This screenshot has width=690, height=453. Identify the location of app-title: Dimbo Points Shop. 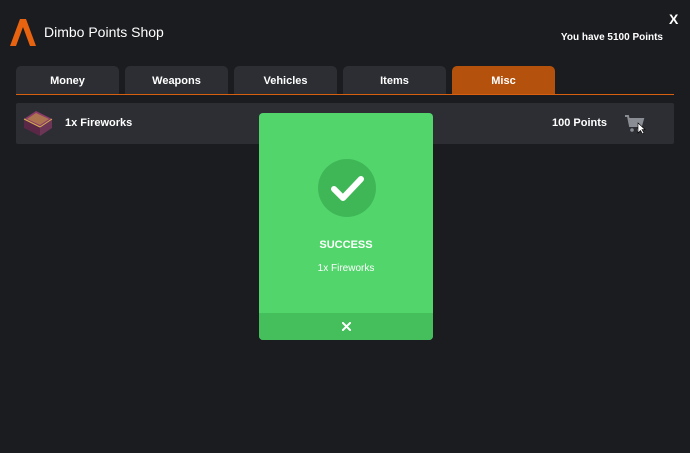
(104, 32).